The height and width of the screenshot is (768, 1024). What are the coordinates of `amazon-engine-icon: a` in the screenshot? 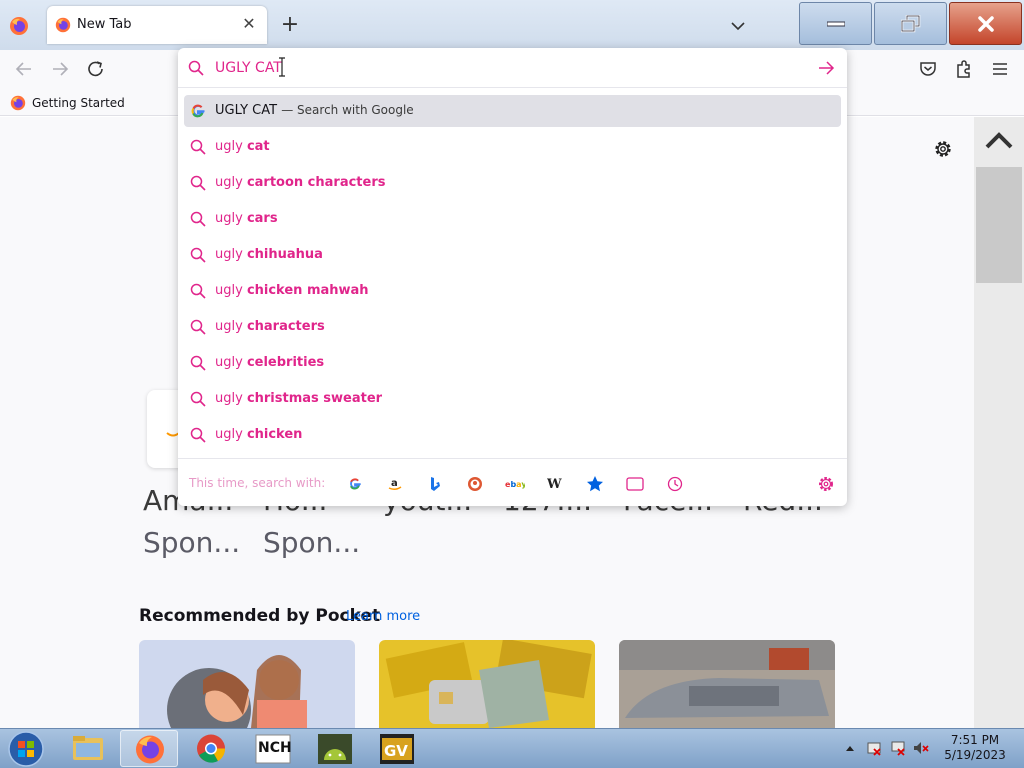 It's located at (395, 484).